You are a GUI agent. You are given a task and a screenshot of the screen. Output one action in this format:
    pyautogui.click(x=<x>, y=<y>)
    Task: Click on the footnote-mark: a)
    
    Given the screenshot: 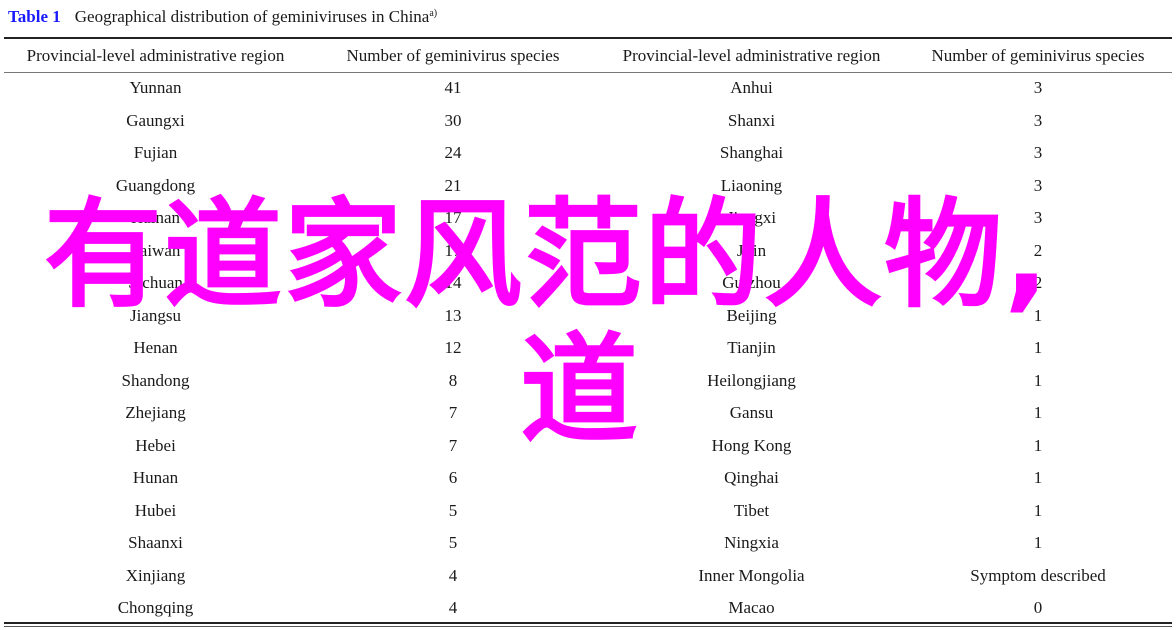 What is the action you would take?
    pyautogui.click(x=433, y=13)
    